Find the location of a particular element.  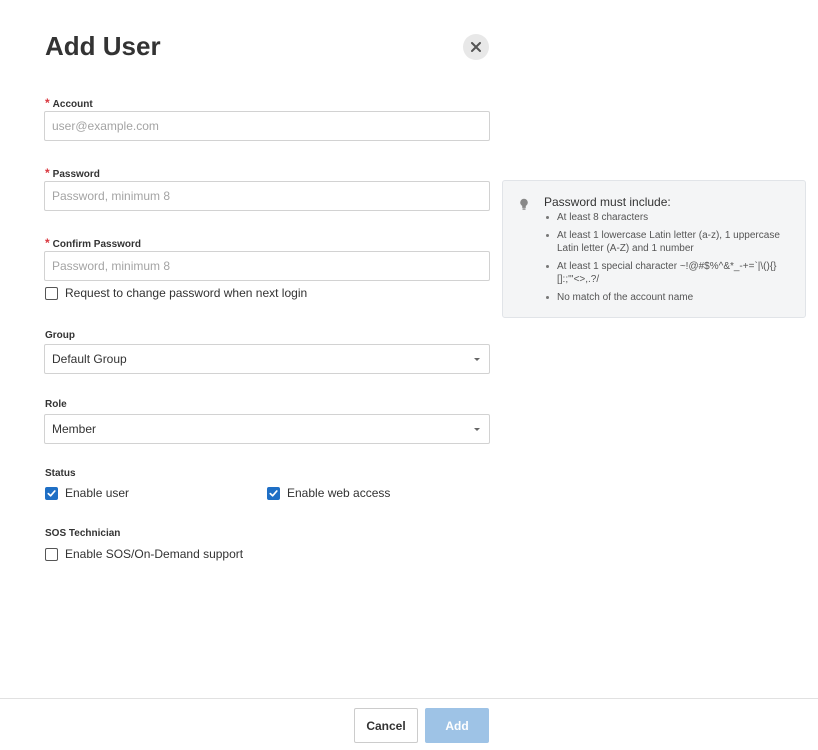

close-icon is located at coordinates (476, 47).